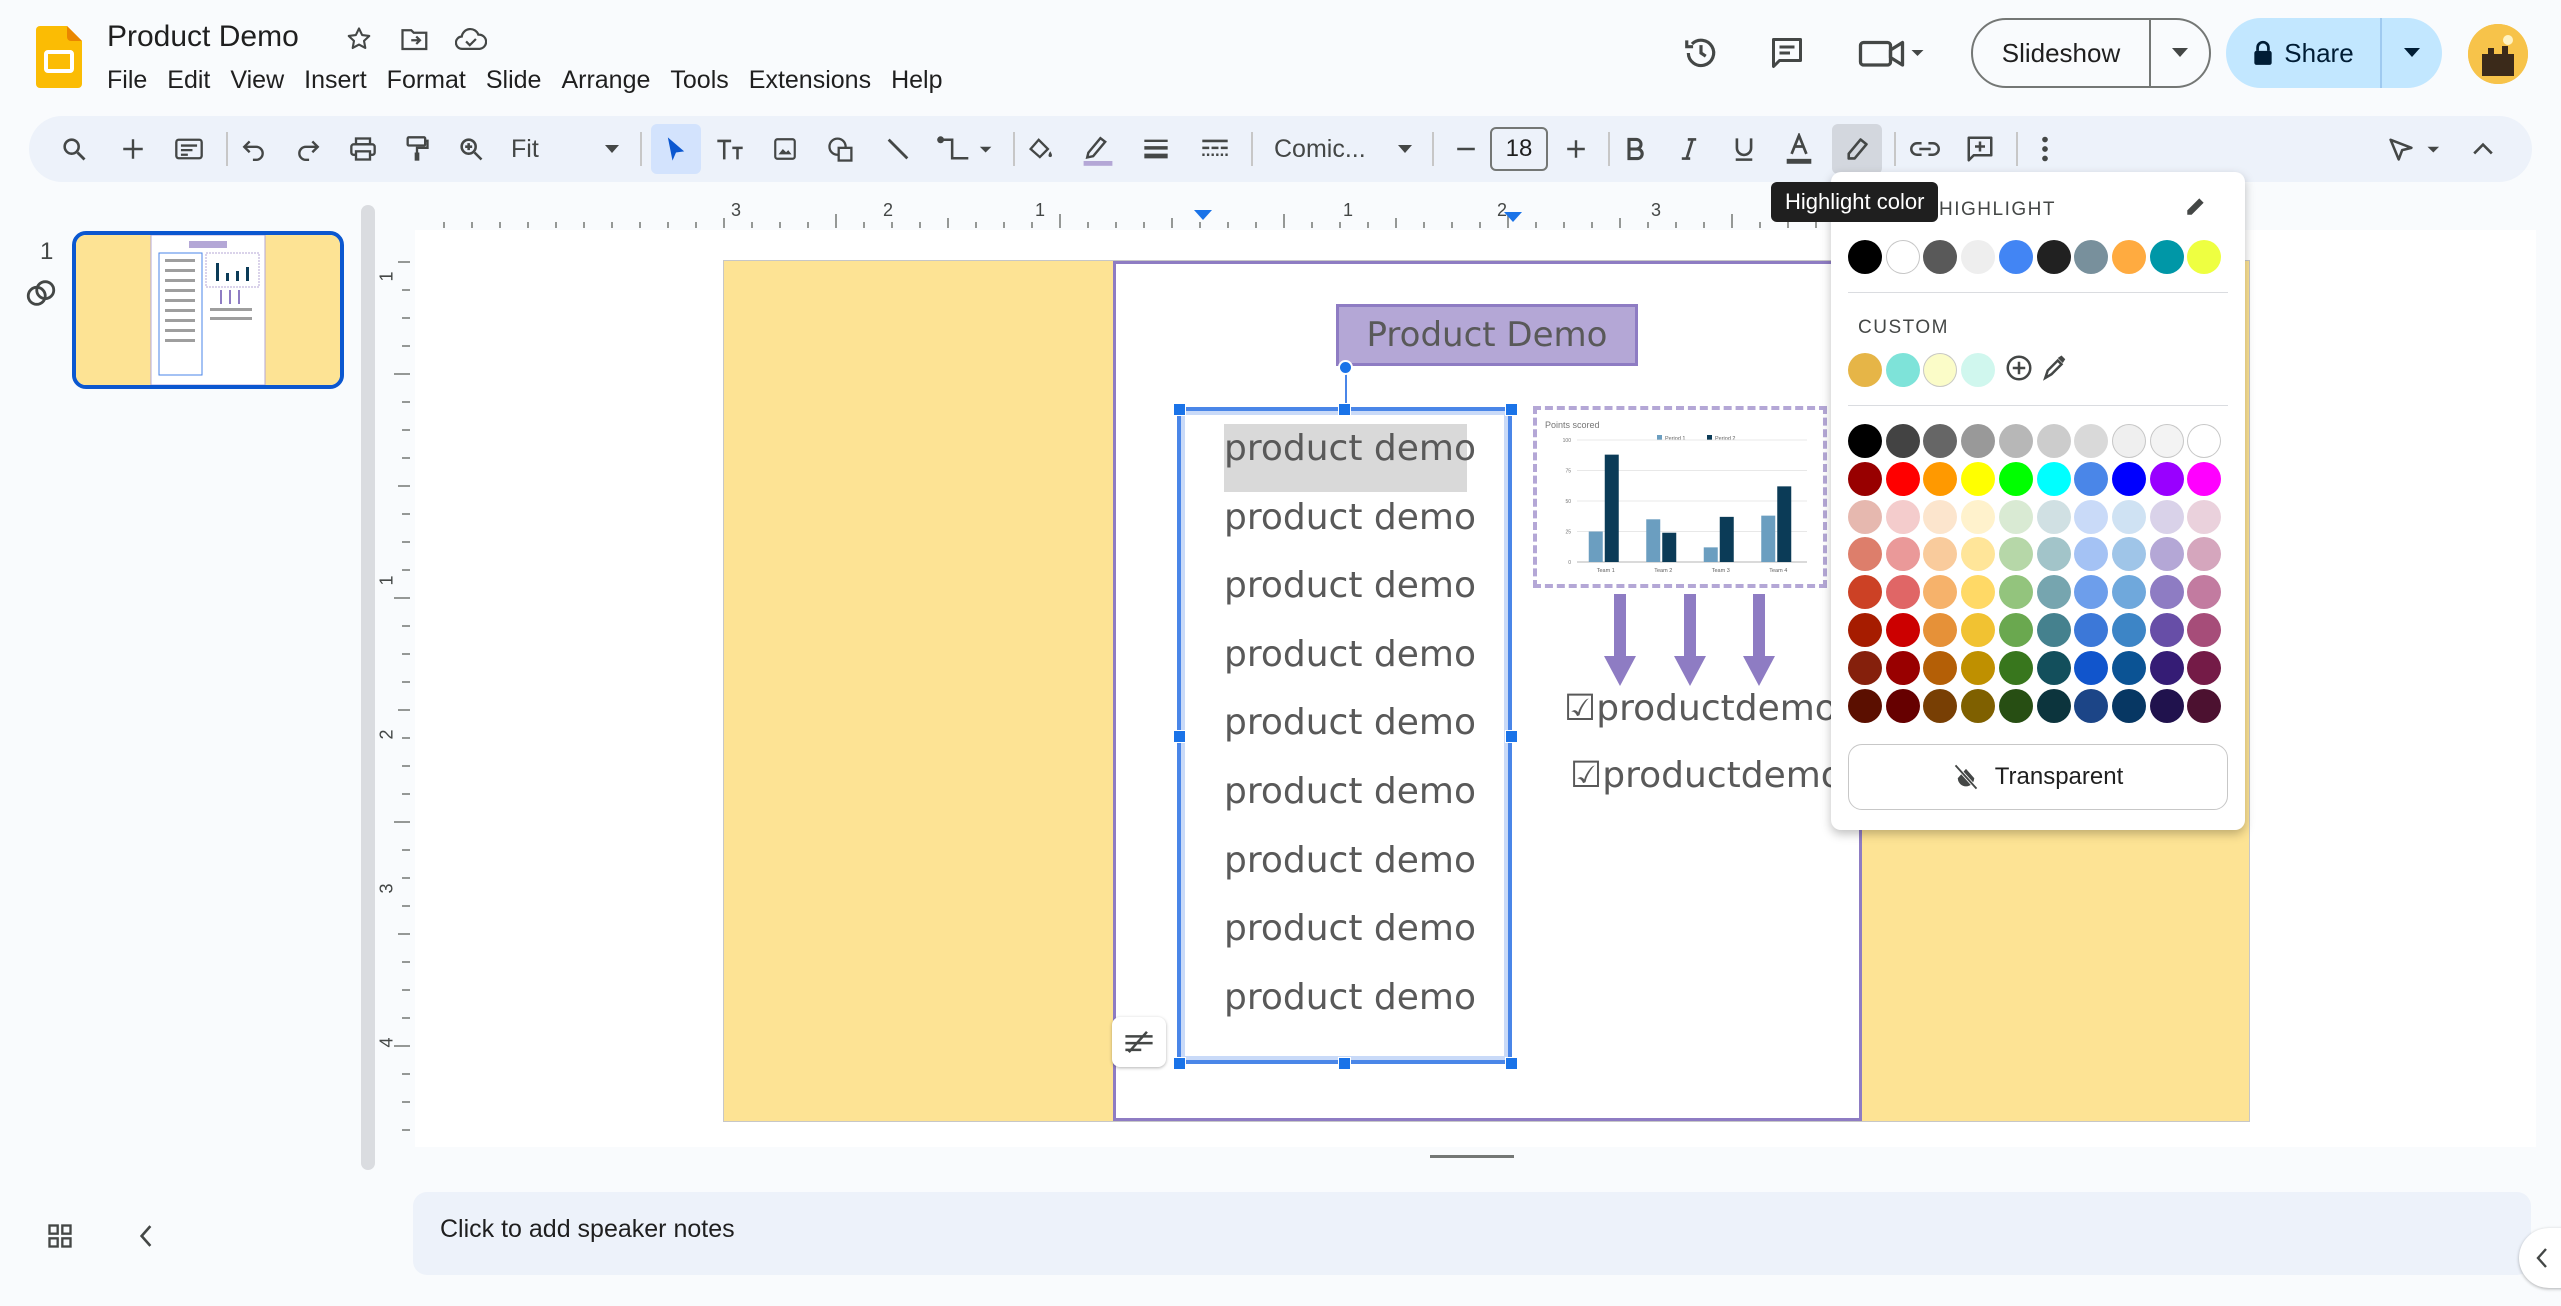  I want to click on slides-logo, so click(59, 57).